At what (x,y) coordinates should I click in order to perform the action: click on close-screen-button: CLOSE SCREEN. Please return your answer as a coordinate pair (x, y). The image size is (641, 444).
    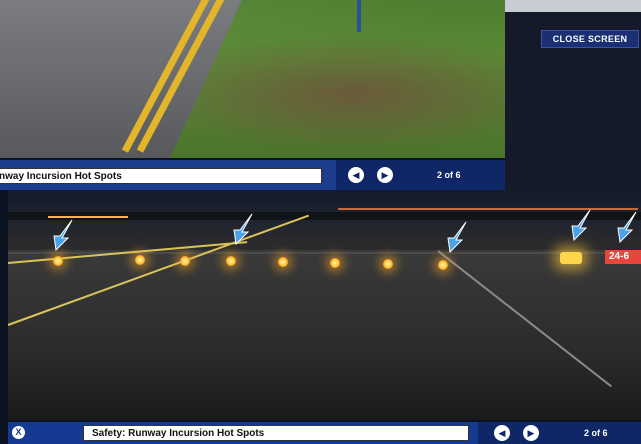
    Looking at the image, I should click on (590, 39).